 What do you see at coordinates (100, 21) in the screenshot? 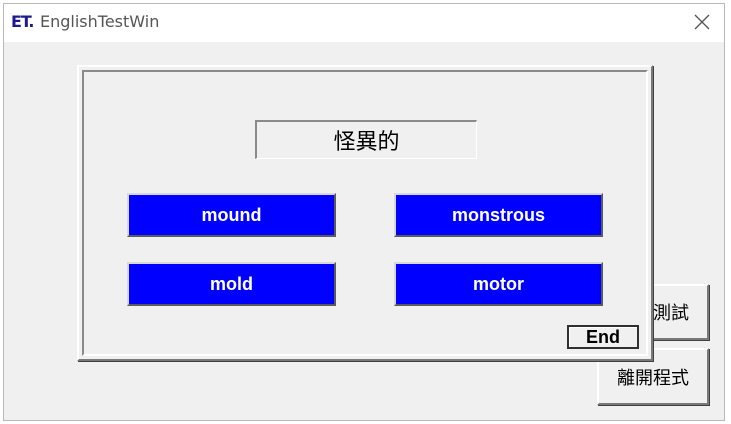
I see `window-title: EnglishTestWin` at bounding box center [100, 21].